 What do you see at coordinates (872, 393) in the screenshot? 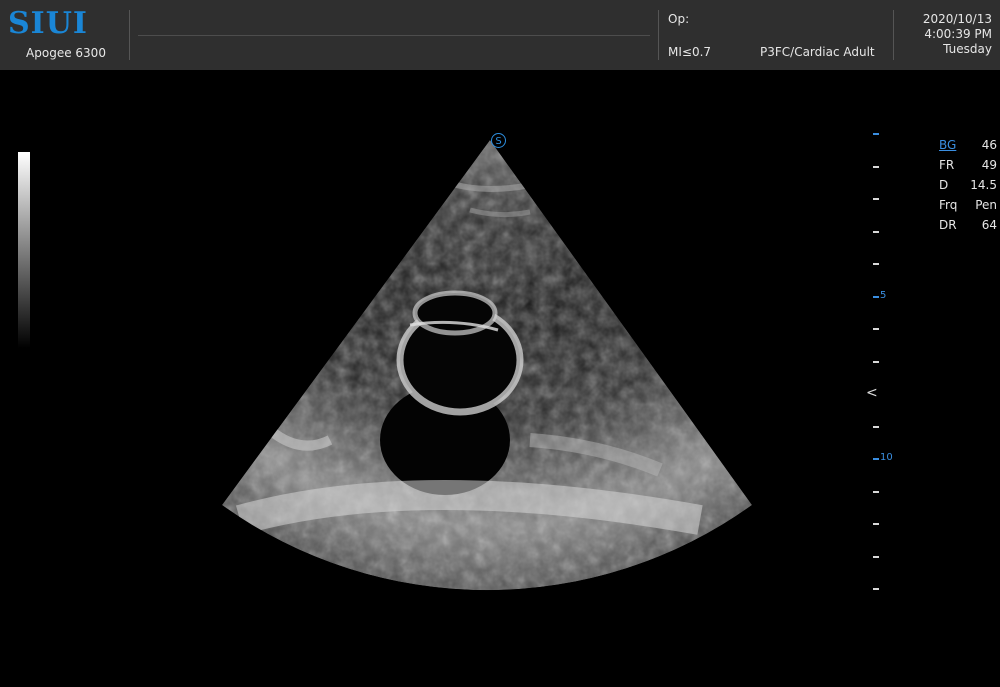
I see `focus-marker-icon: <` at bounding box center [872, 393].